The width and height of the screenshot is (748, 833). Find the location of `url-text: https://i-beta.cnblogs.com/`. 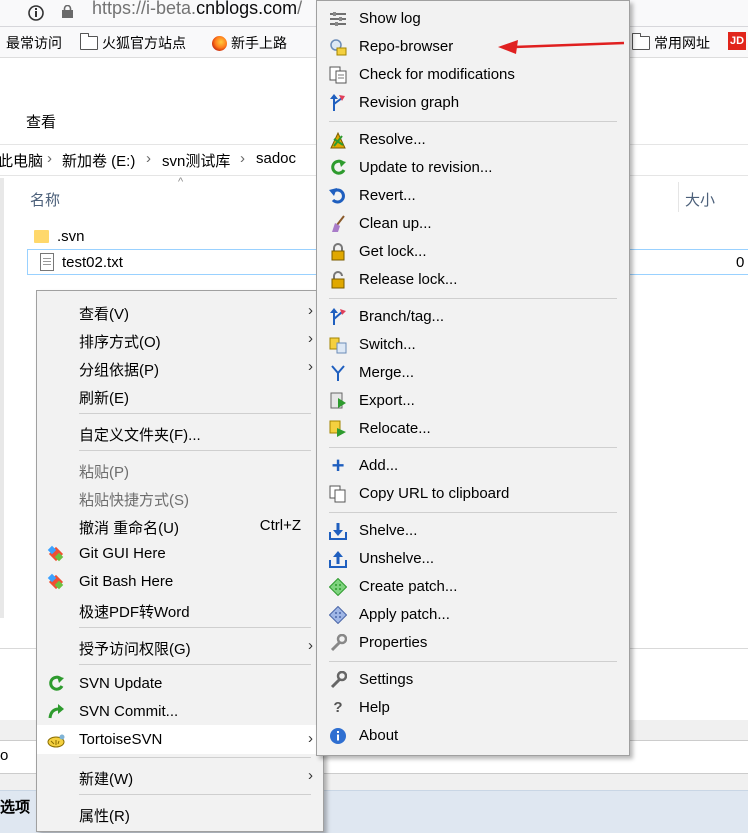

url-text: https://i-beta.cnblogs.com/ is located at coordinates (197, 9).